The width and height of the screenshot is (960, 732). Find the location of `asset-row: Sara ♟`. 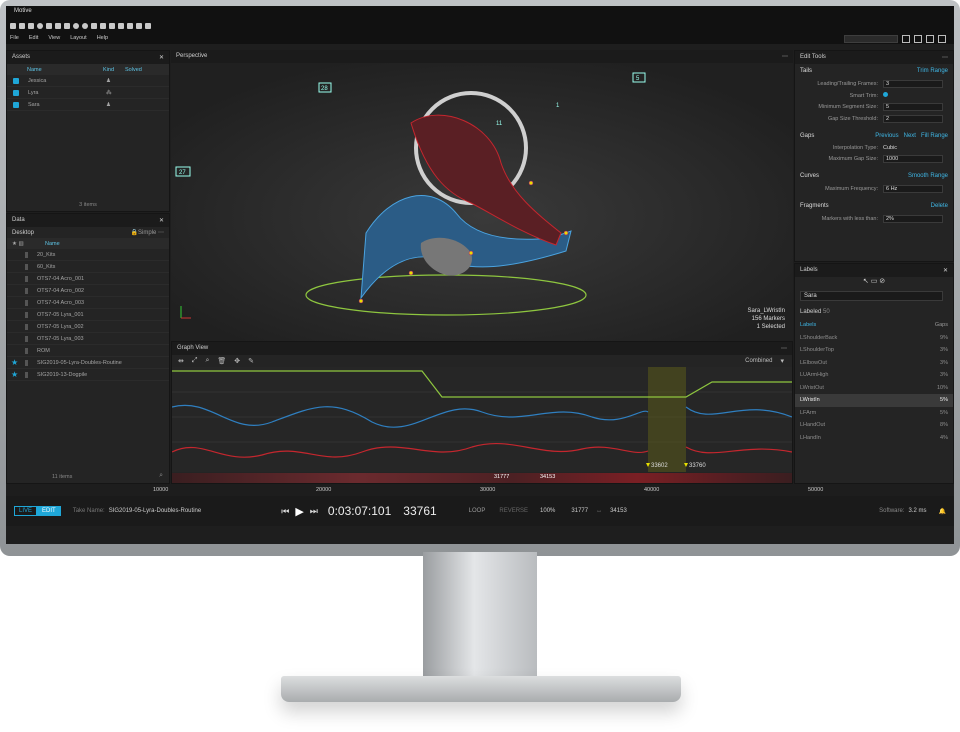

asset-row: Sara ♟ is located at coordinates (88, 105).